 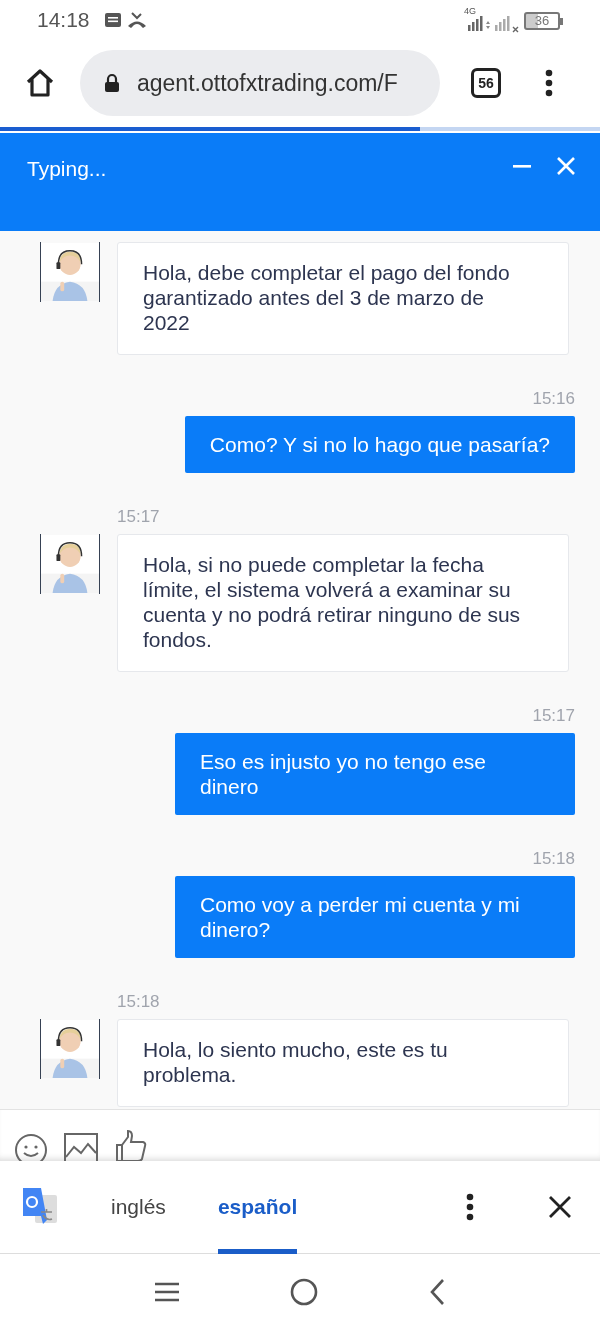 I want to click on emoji-icon, so click(x=31, y=1147).